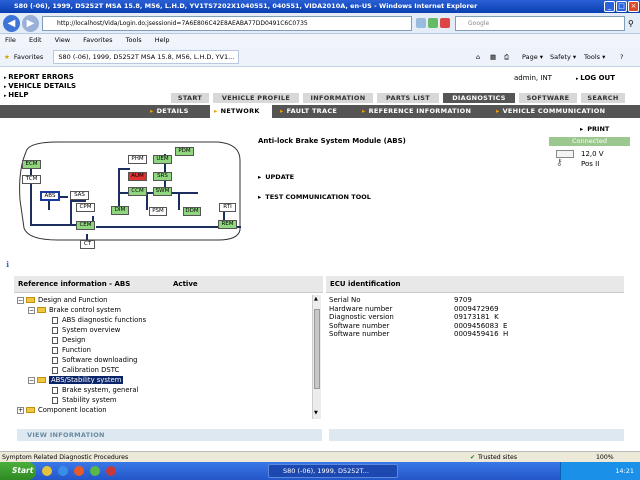 The height and width of the screenshot is (480, 640). Describe the element at coordinates (137, 159) in the screenshot. I see `node-phm: PHM` at that location.